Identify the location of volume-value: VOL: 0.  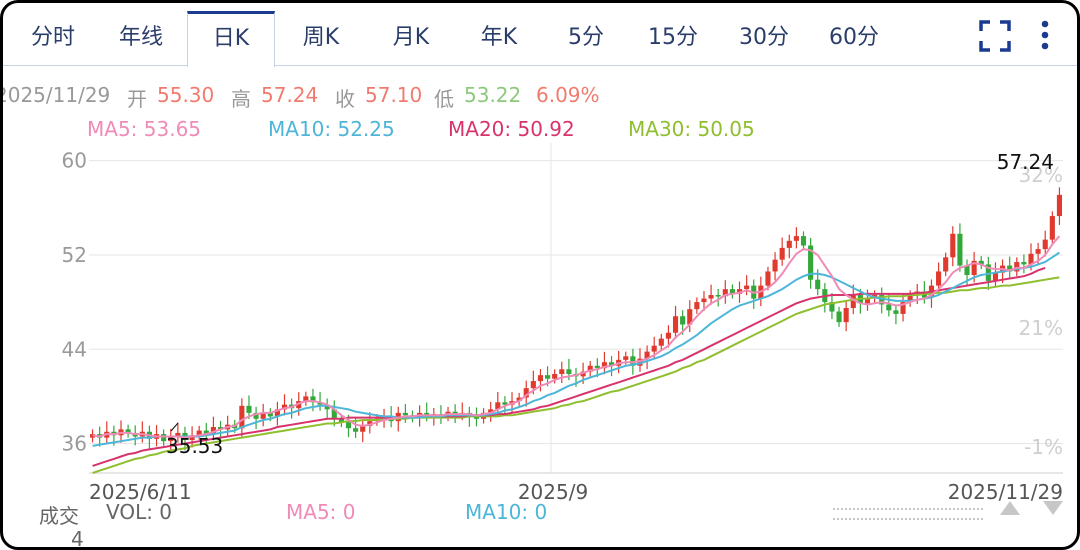
(139, 512).